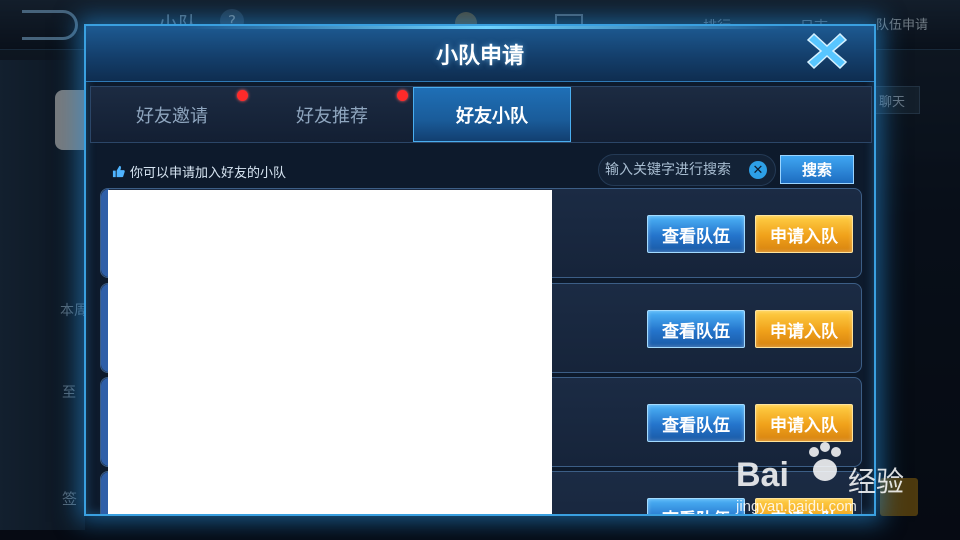 The width and height of the screenshot is (960, 540). What do you see at coordinates (899, 497) in the screenshot?
I see `background-right-button` at bounding box center [899, 497].